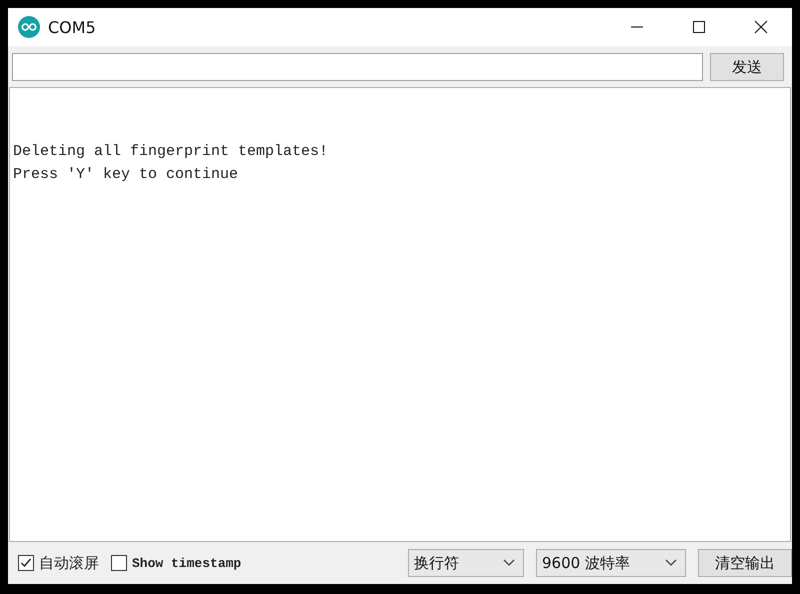 The width and height of the screenshot is (800, 594). I want to click on maximize-icon, so click(699, 27).